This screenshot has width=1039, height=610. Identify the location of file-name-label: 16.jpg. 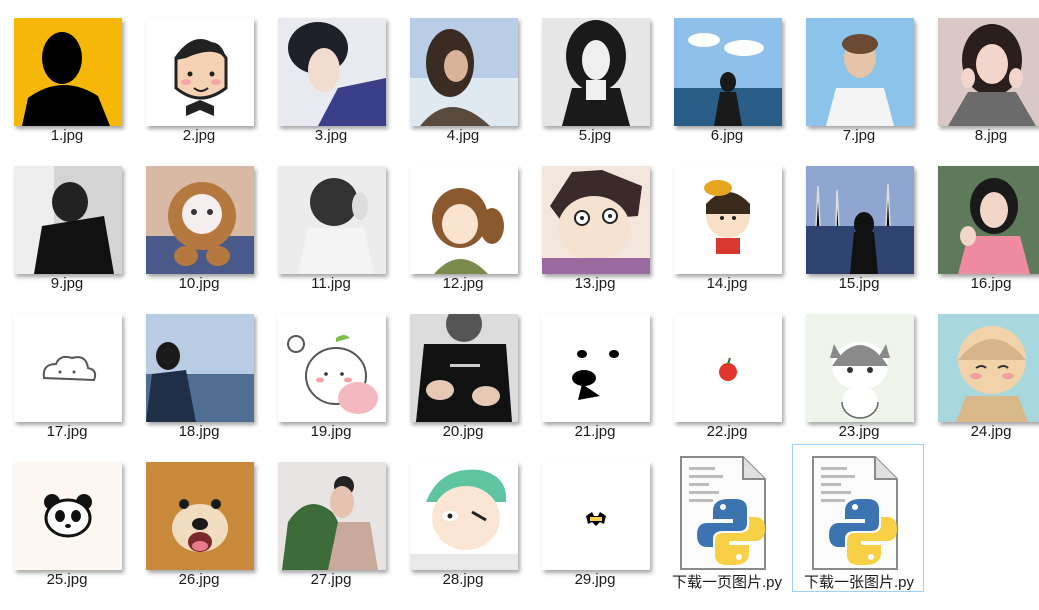
(991, 283).